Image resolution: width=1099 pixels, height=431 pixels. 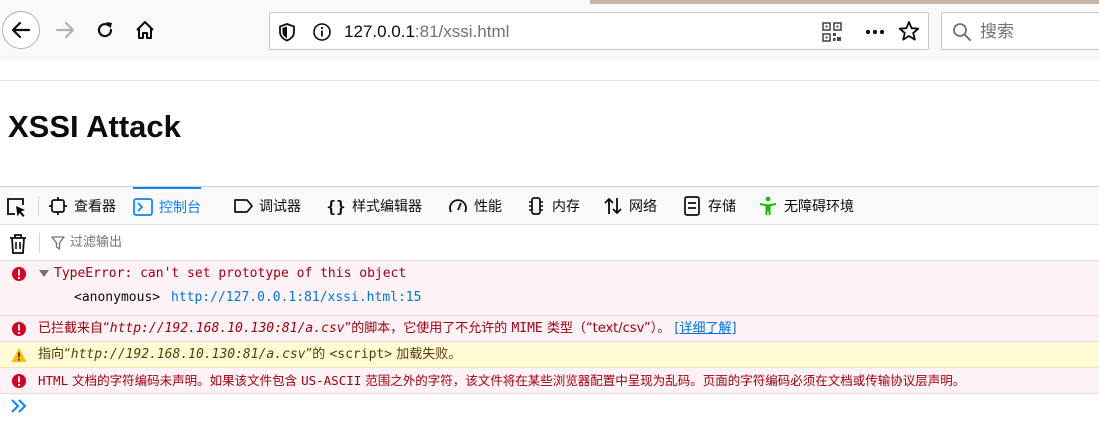 What do you see at coordinates (96, 243) in the screenshot?
I see `filter-input: 过滤输出` at bounding box center [96, 243].